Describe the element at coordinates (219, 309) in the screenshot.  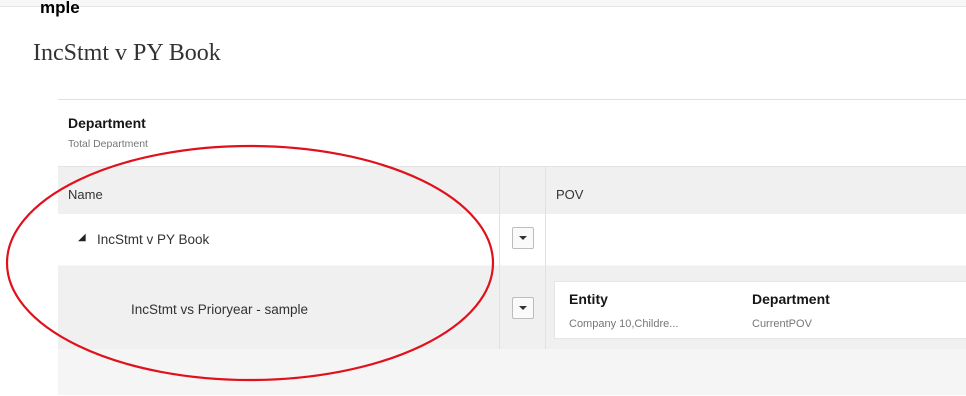
I see `report-name: IncStmt vs Prioryear - sample` at that location.